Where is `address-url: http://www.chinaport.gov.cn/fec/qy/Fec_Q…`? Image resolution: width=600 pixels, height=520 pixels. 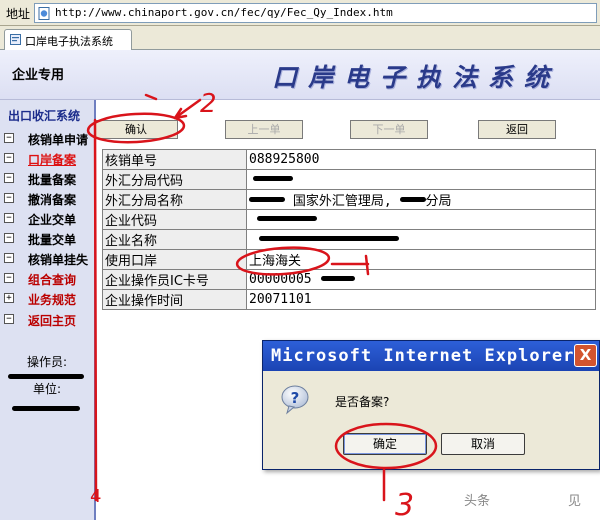
address-url: http://www.chinaport.gov.cn/fec/qy/Fec_Q… is located at coordinates (224, 12).